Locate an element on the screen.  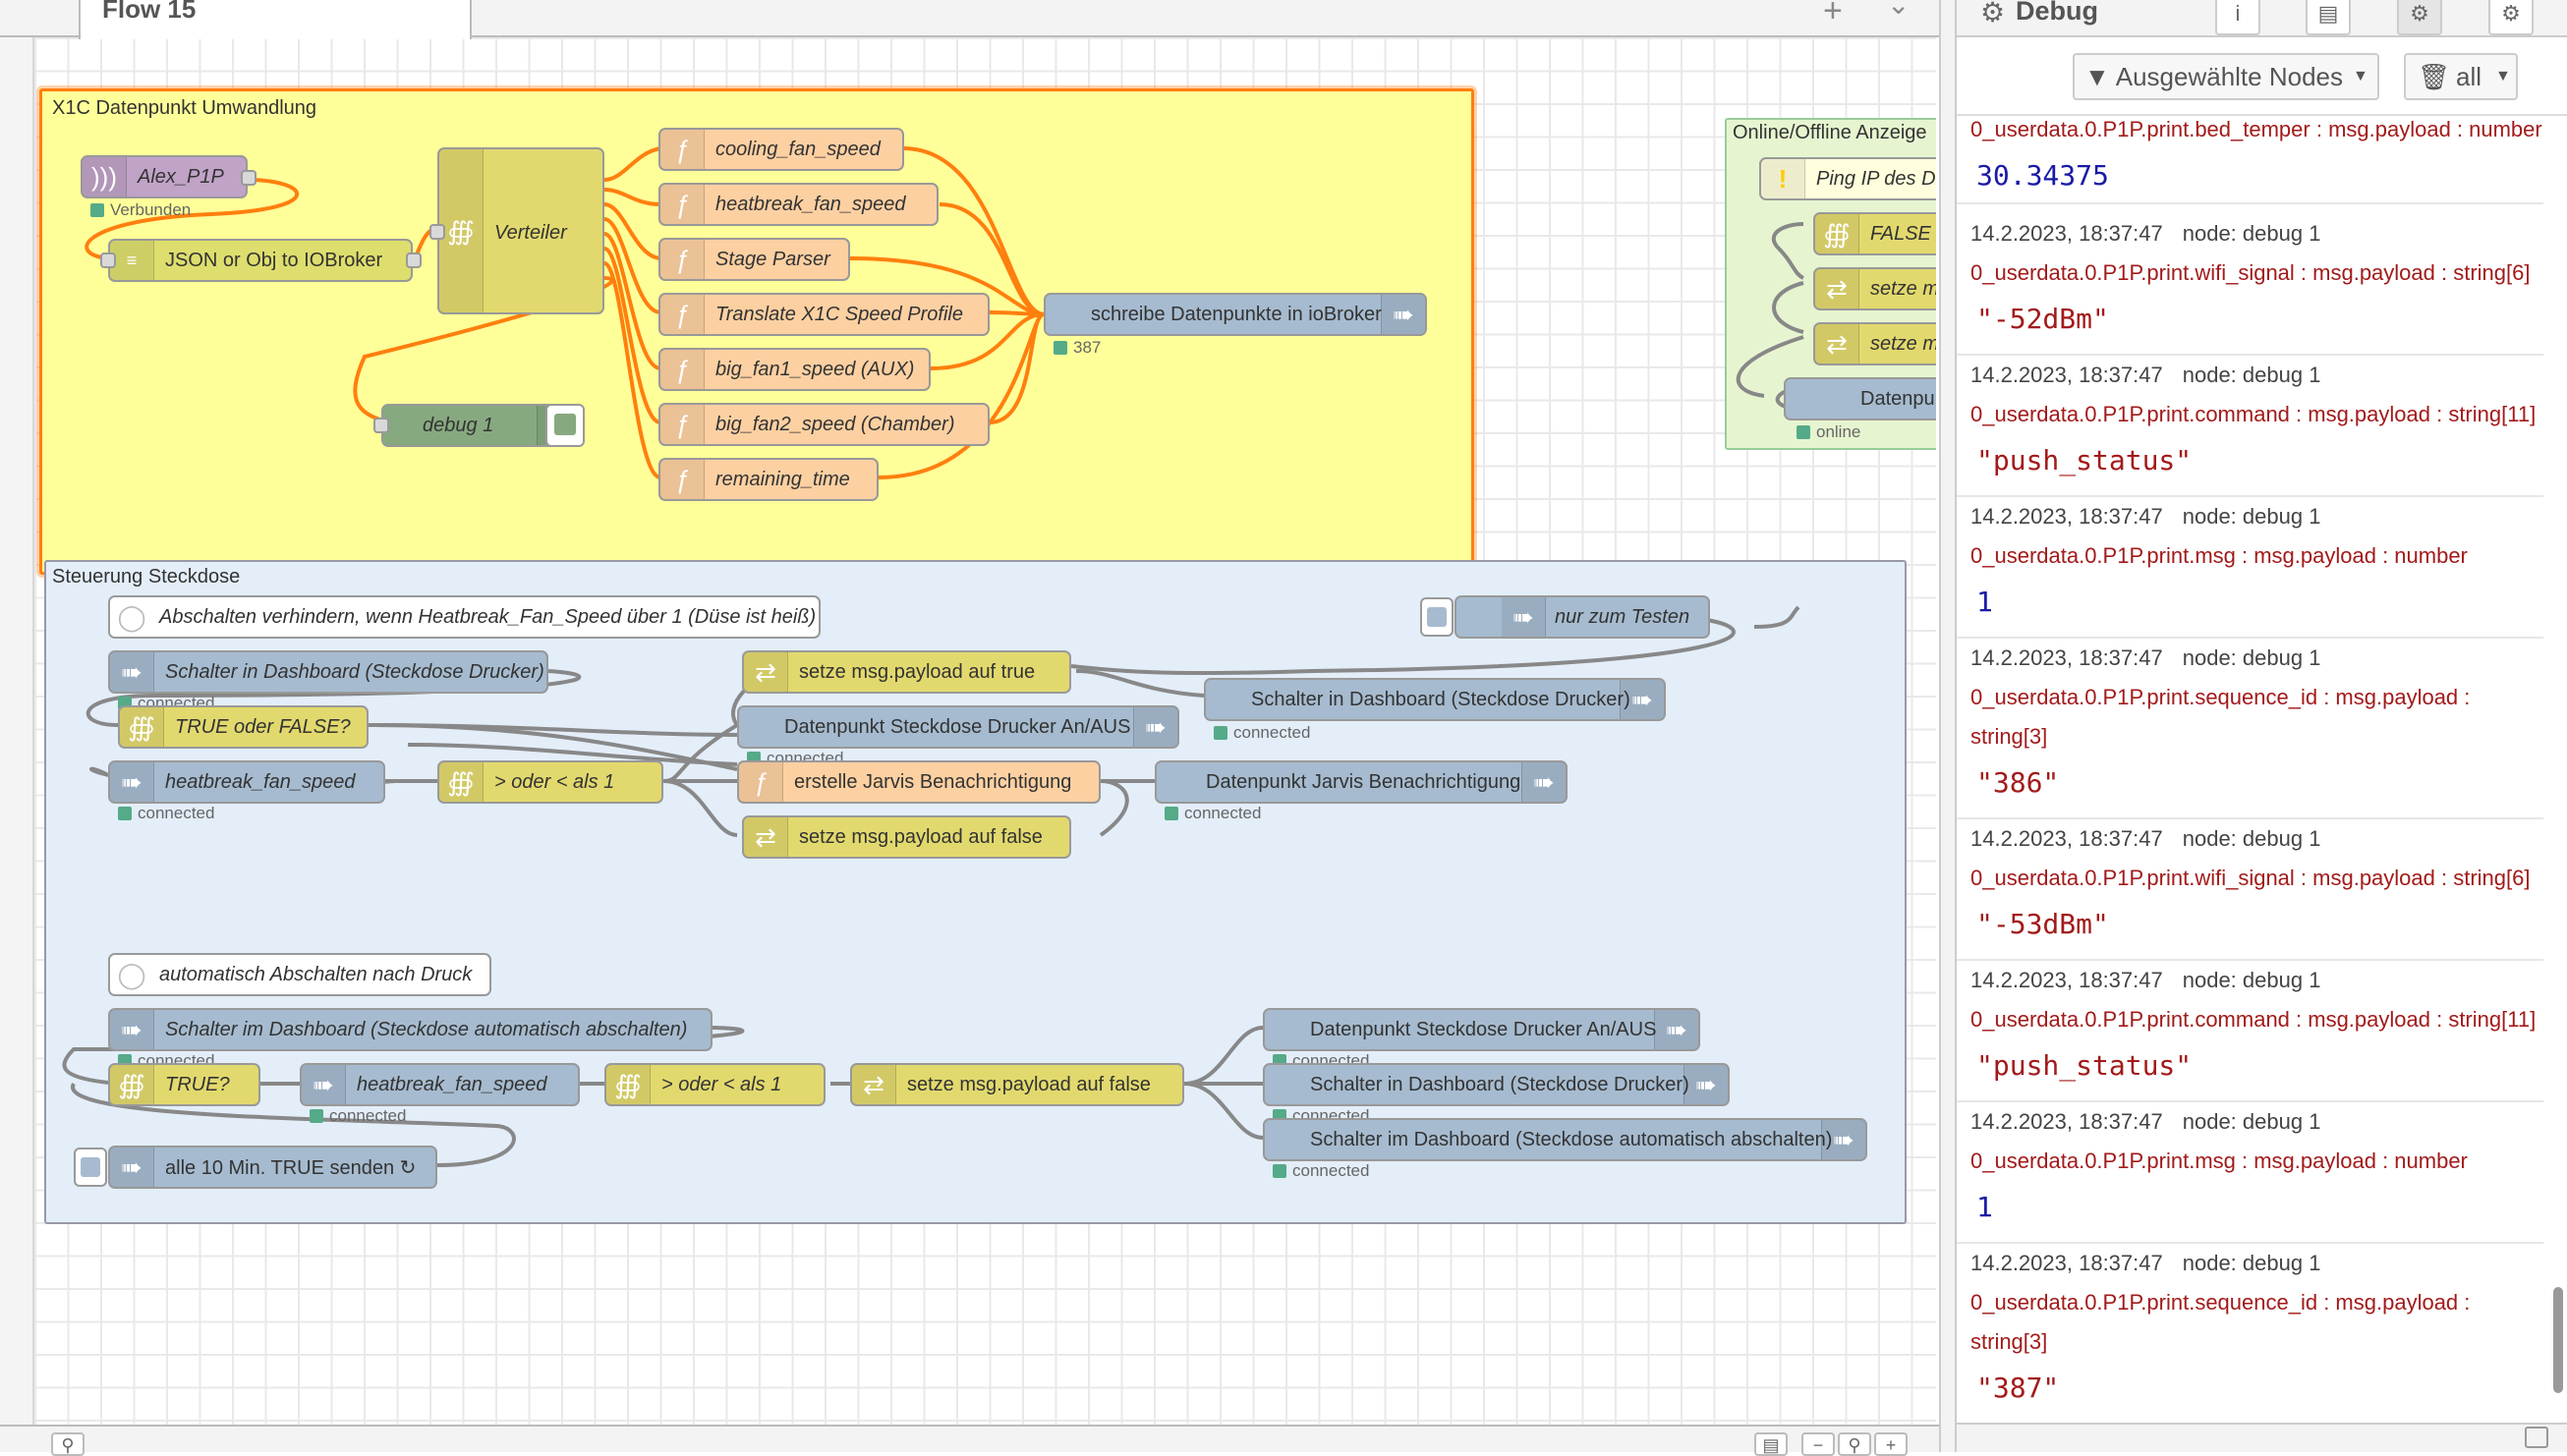
switch-node-true-oder-false: ∰ TRUE oder FALSE? is located at coordinates (243, 727).